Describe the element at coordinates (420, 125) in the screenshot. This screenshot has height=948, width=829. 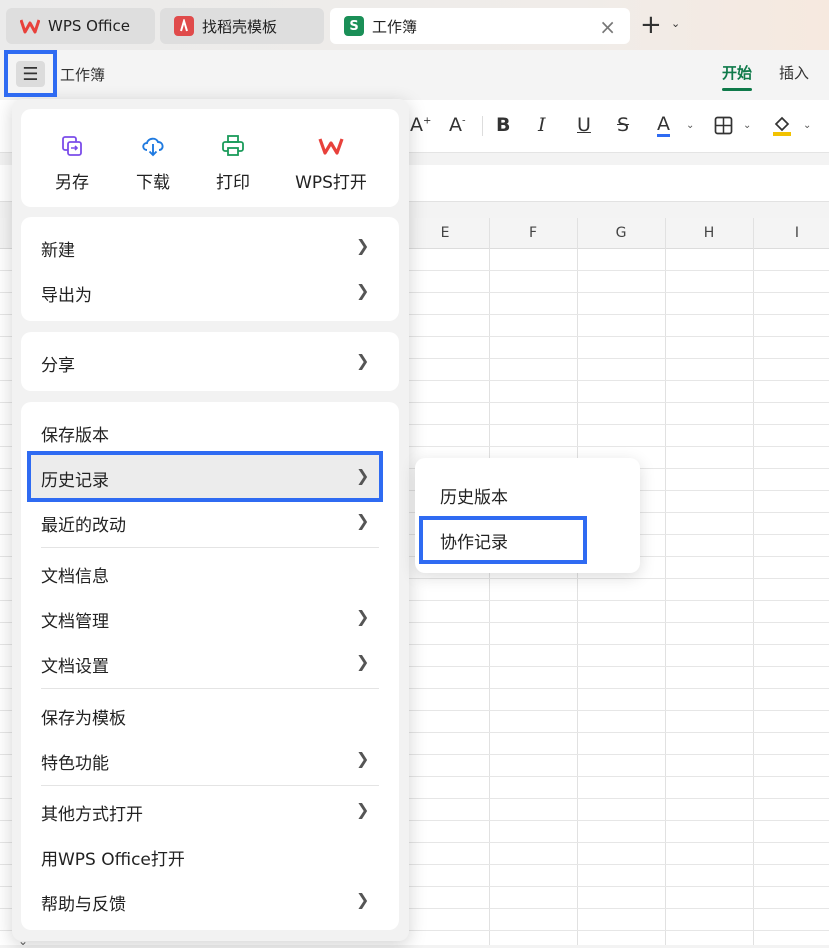
I see `font-size-increase-icon: A+` at that location.